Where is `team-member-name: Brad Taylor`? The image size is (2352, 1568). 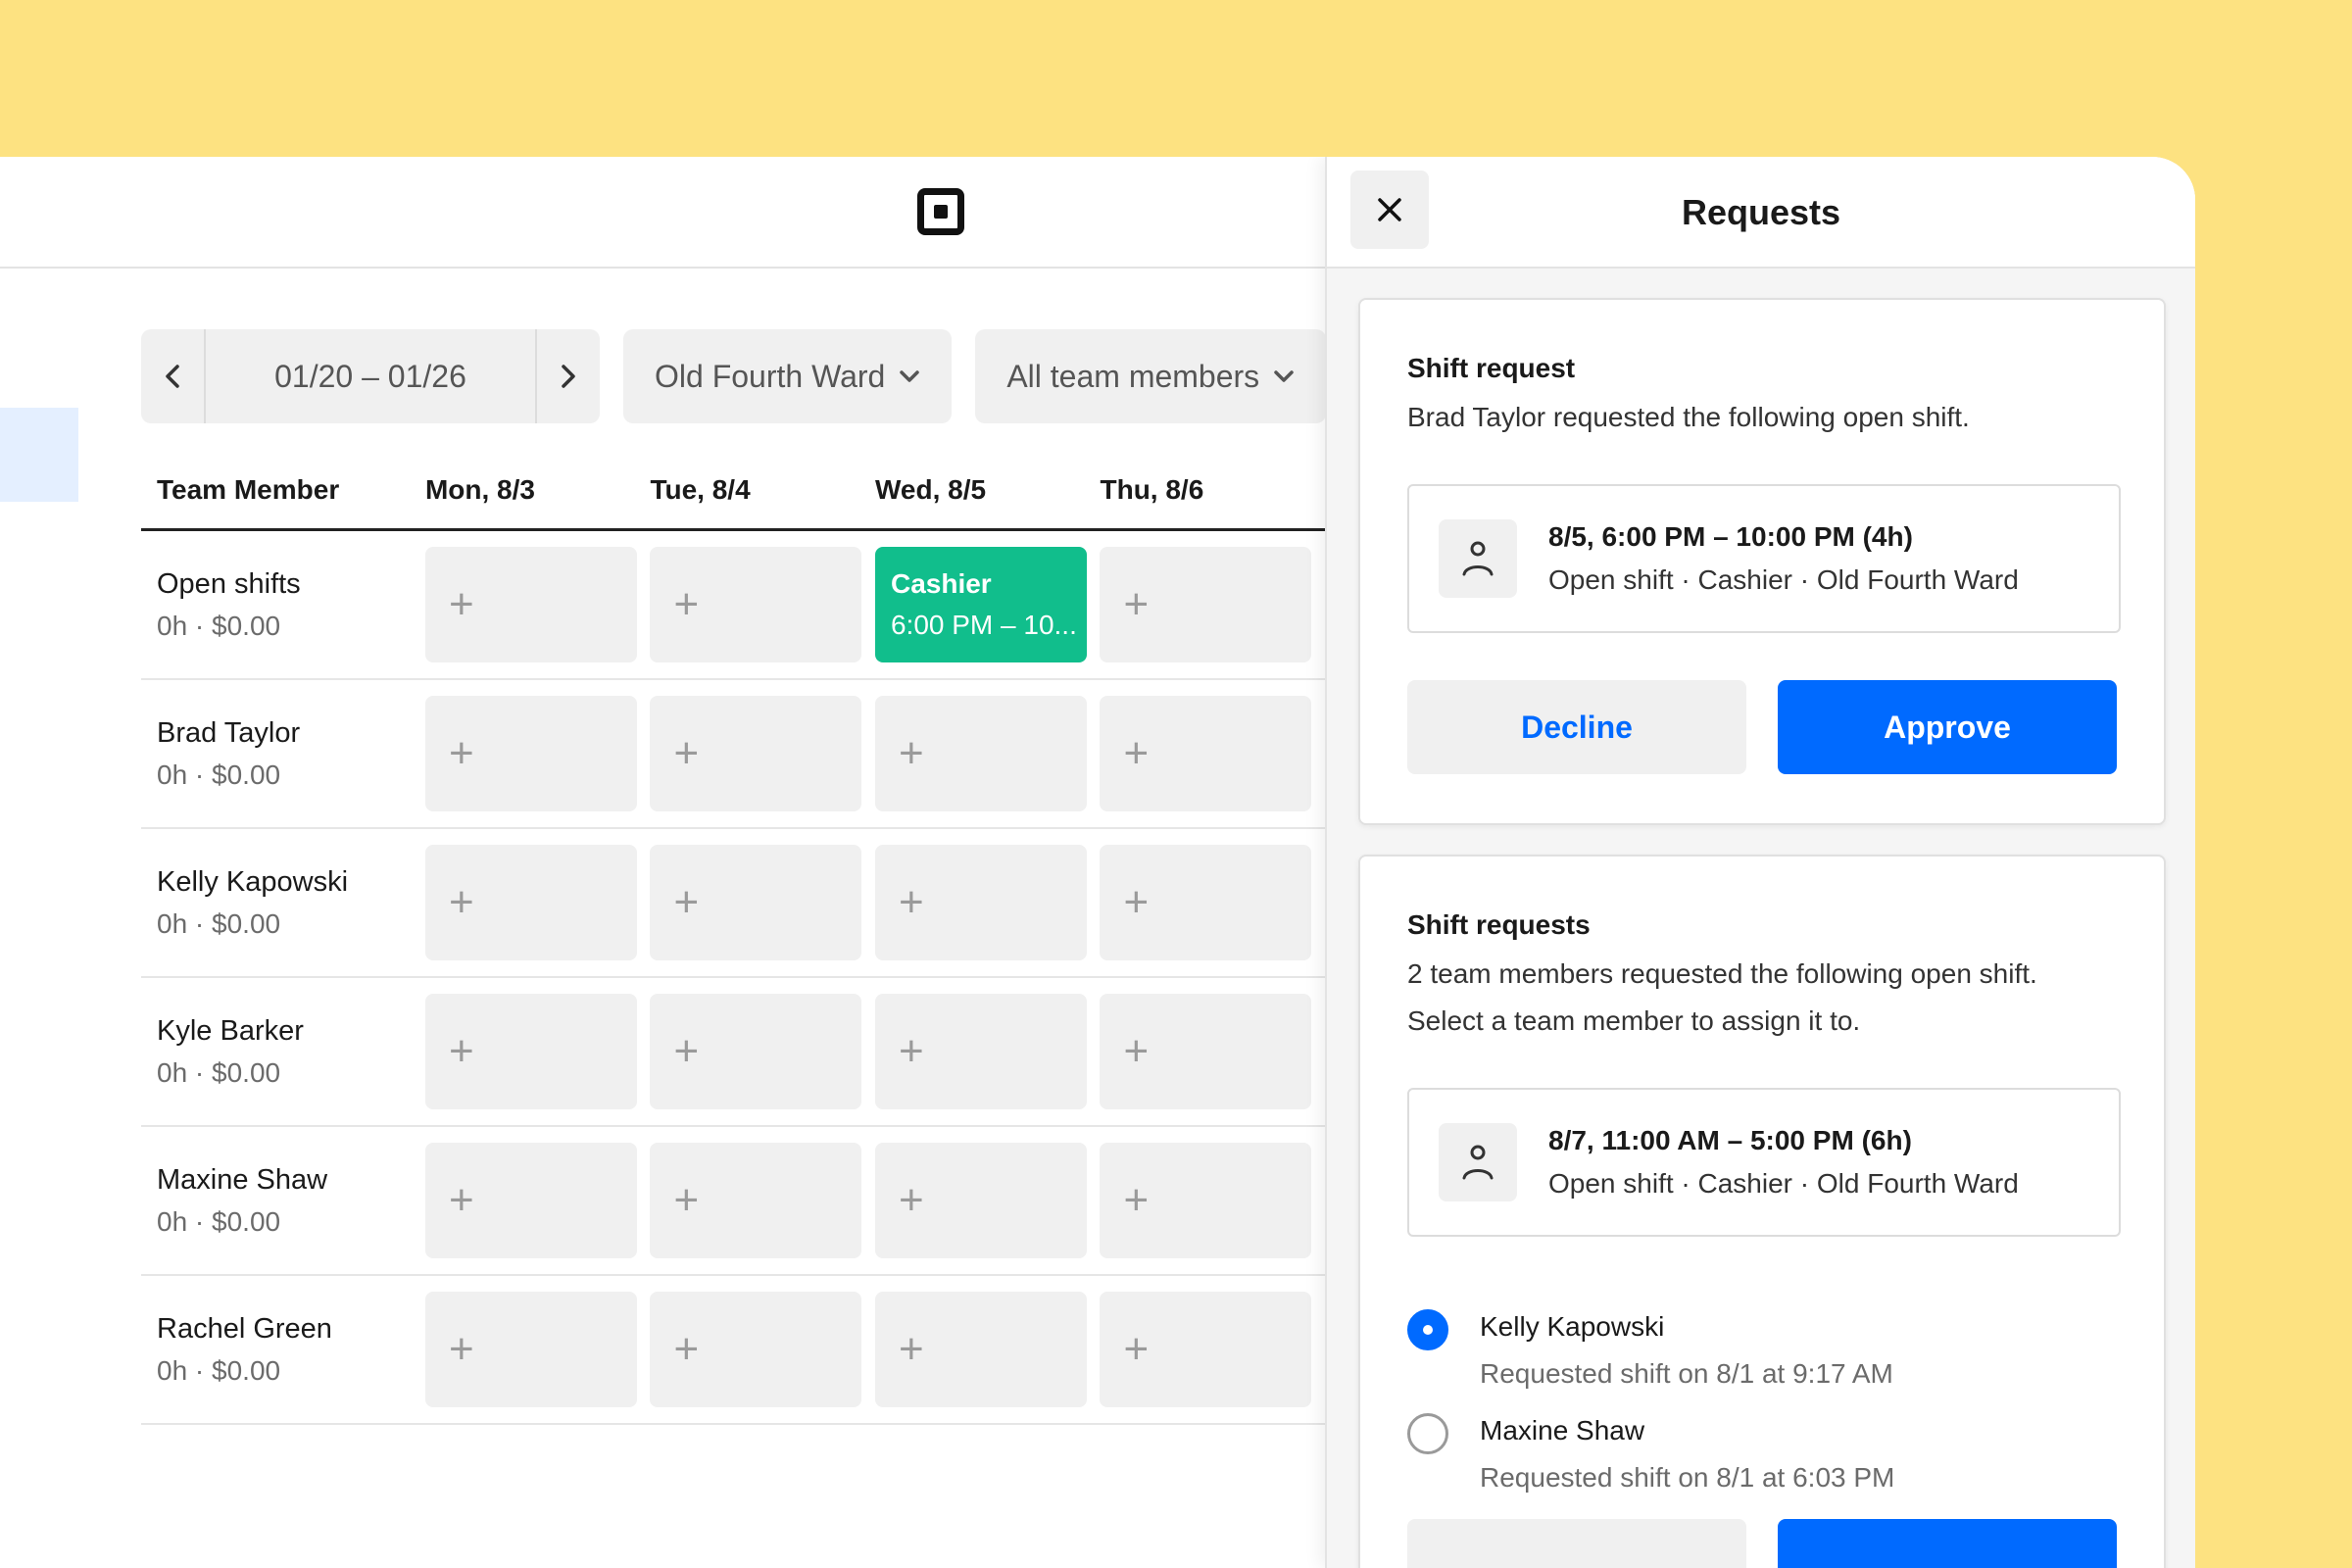 team-member-name: Brad Taylor is located at coordinates (229, 732).